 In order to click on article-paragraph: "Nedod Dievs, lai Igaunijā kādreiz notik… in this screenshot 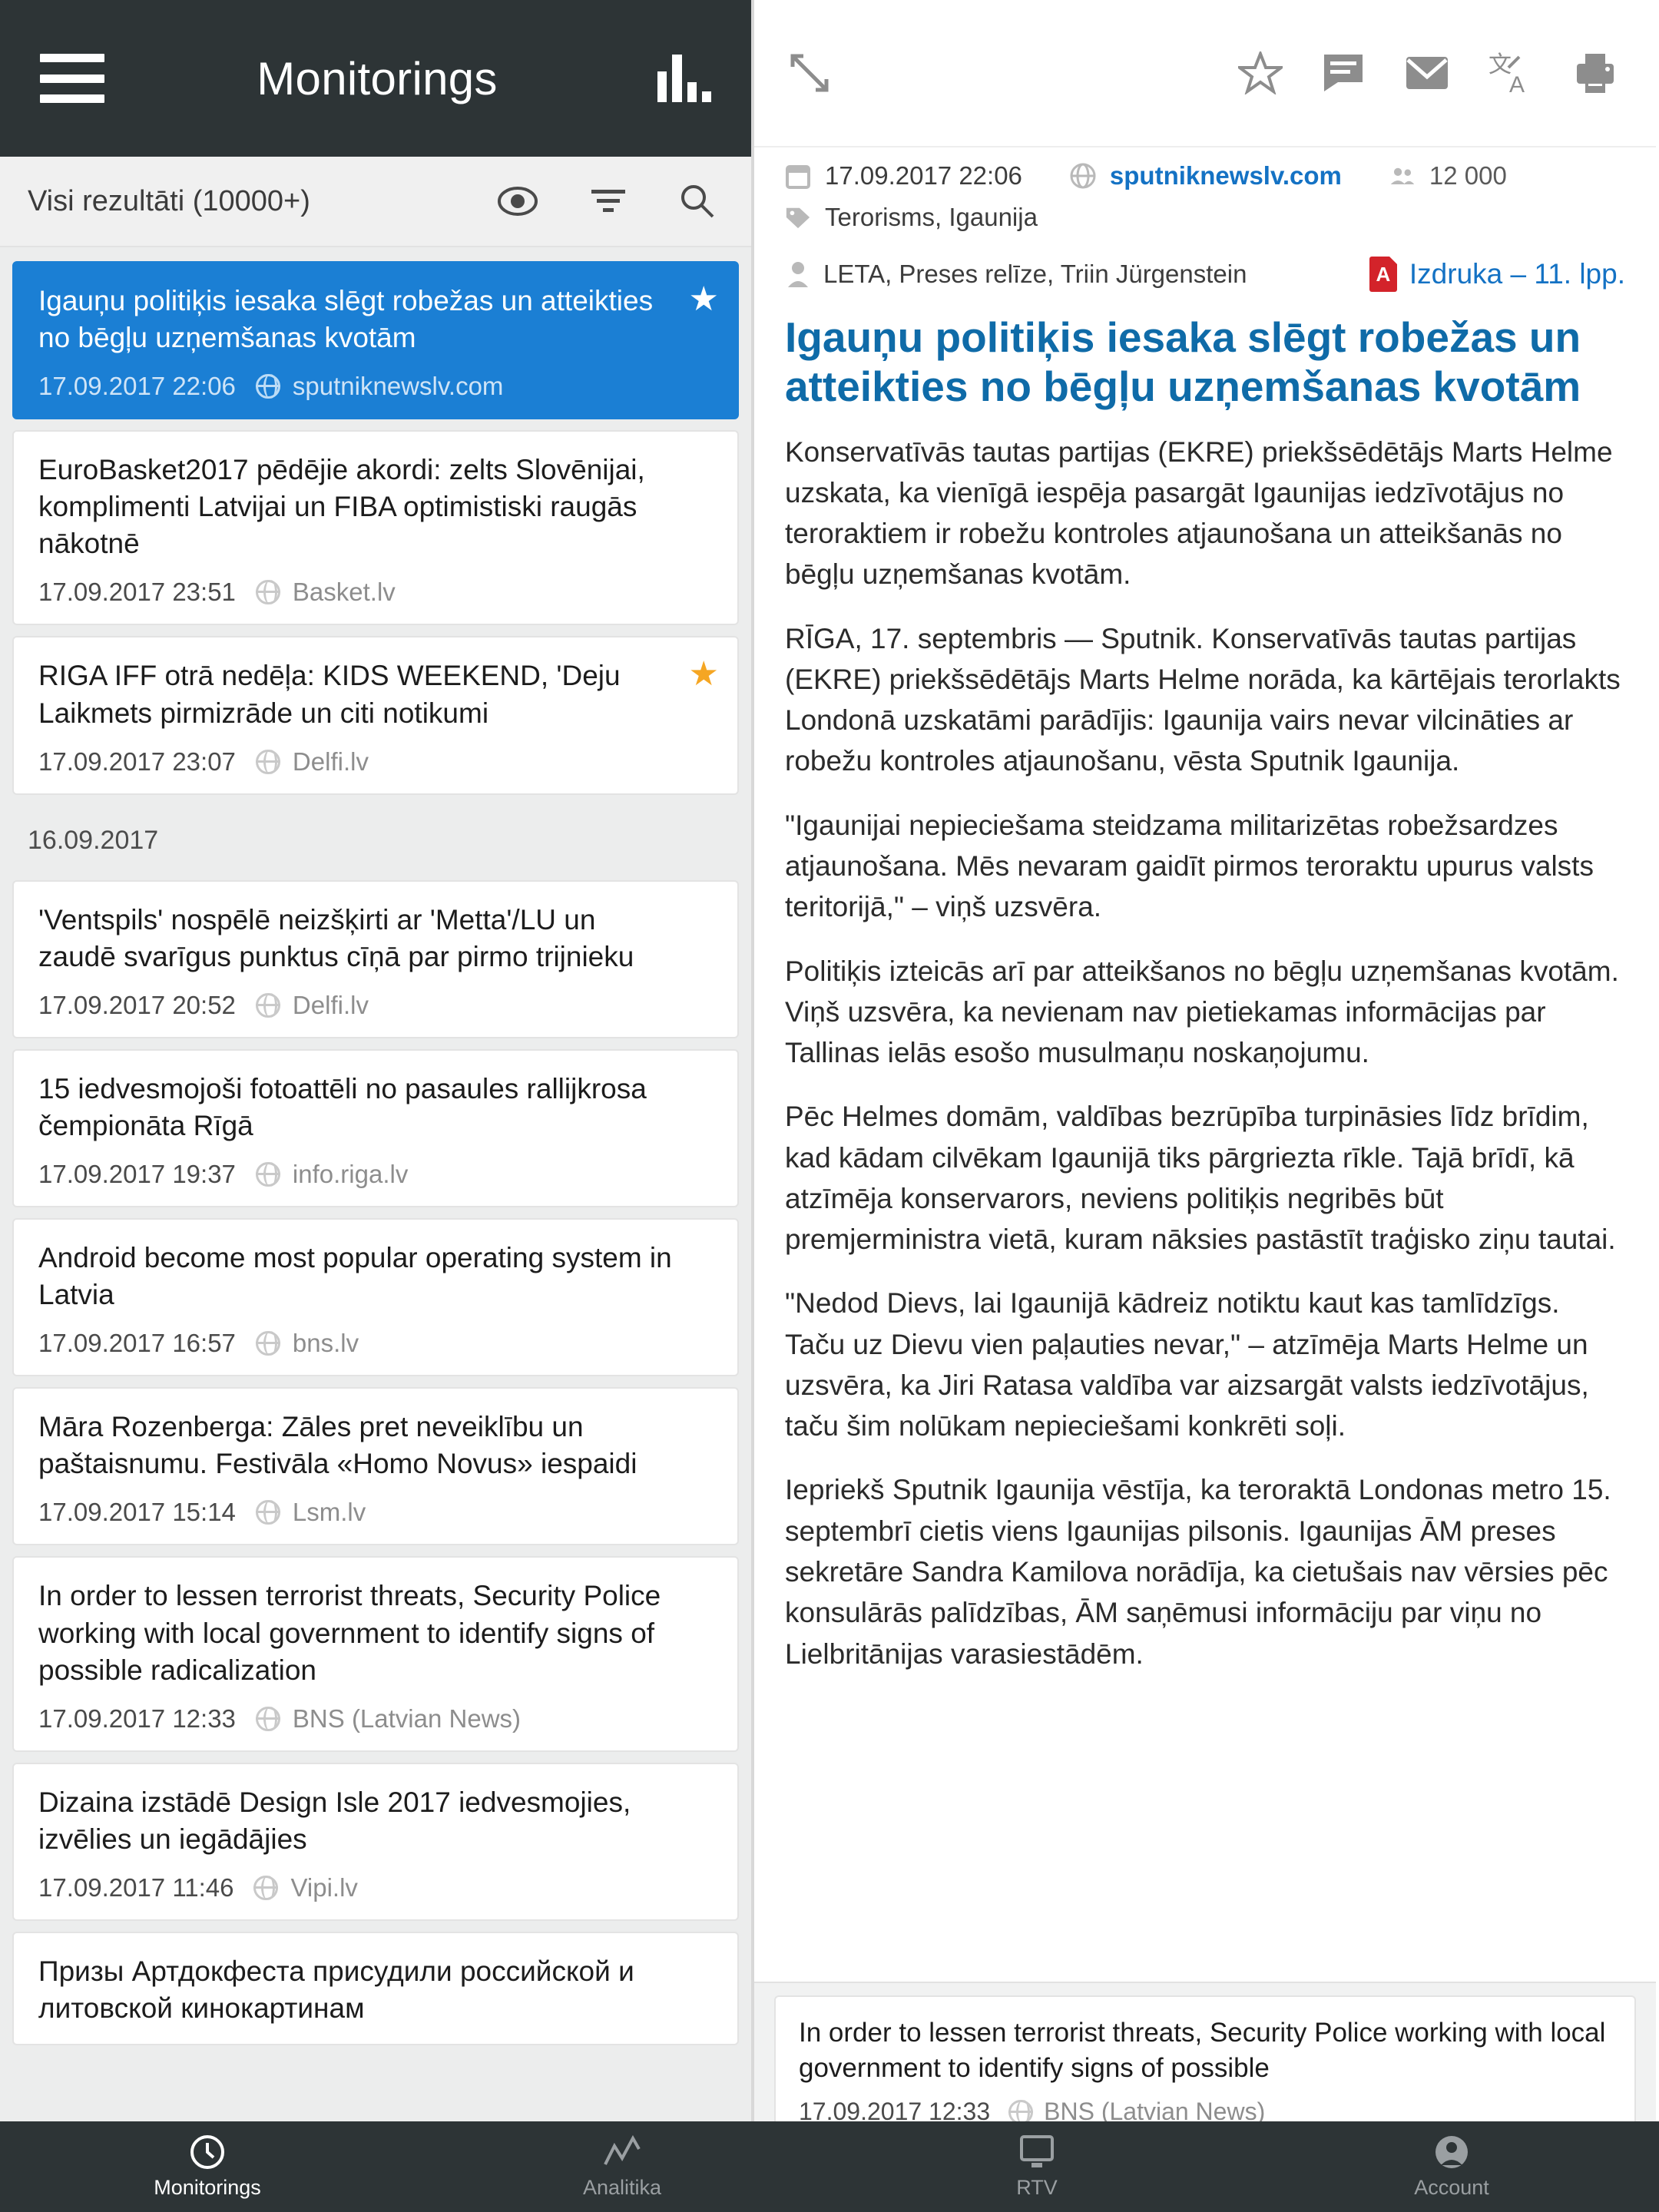, I will do `click(1187, 1365)`.